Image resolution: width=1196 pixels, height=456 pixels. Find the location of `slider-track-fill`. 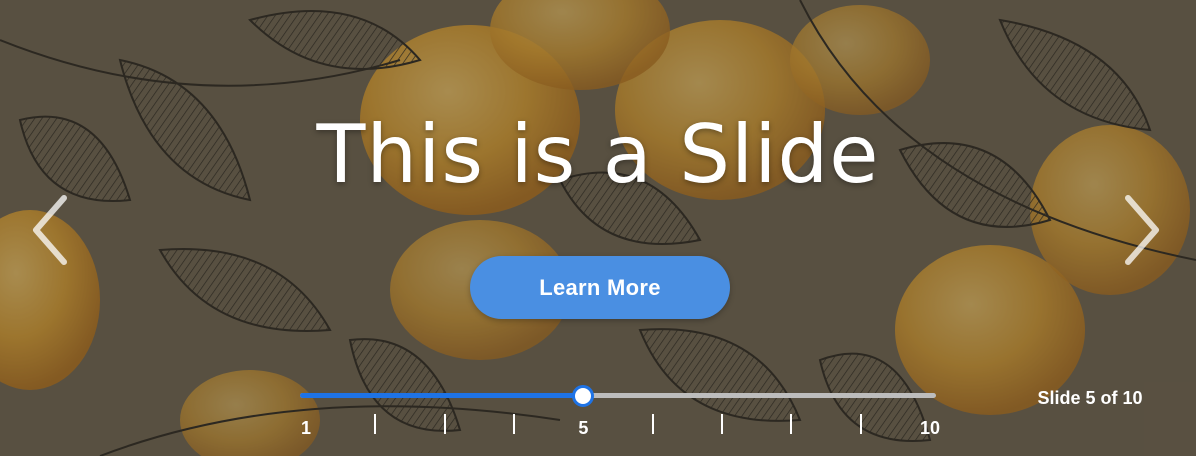

slider-track-fill is located at coordinates (442, 395).